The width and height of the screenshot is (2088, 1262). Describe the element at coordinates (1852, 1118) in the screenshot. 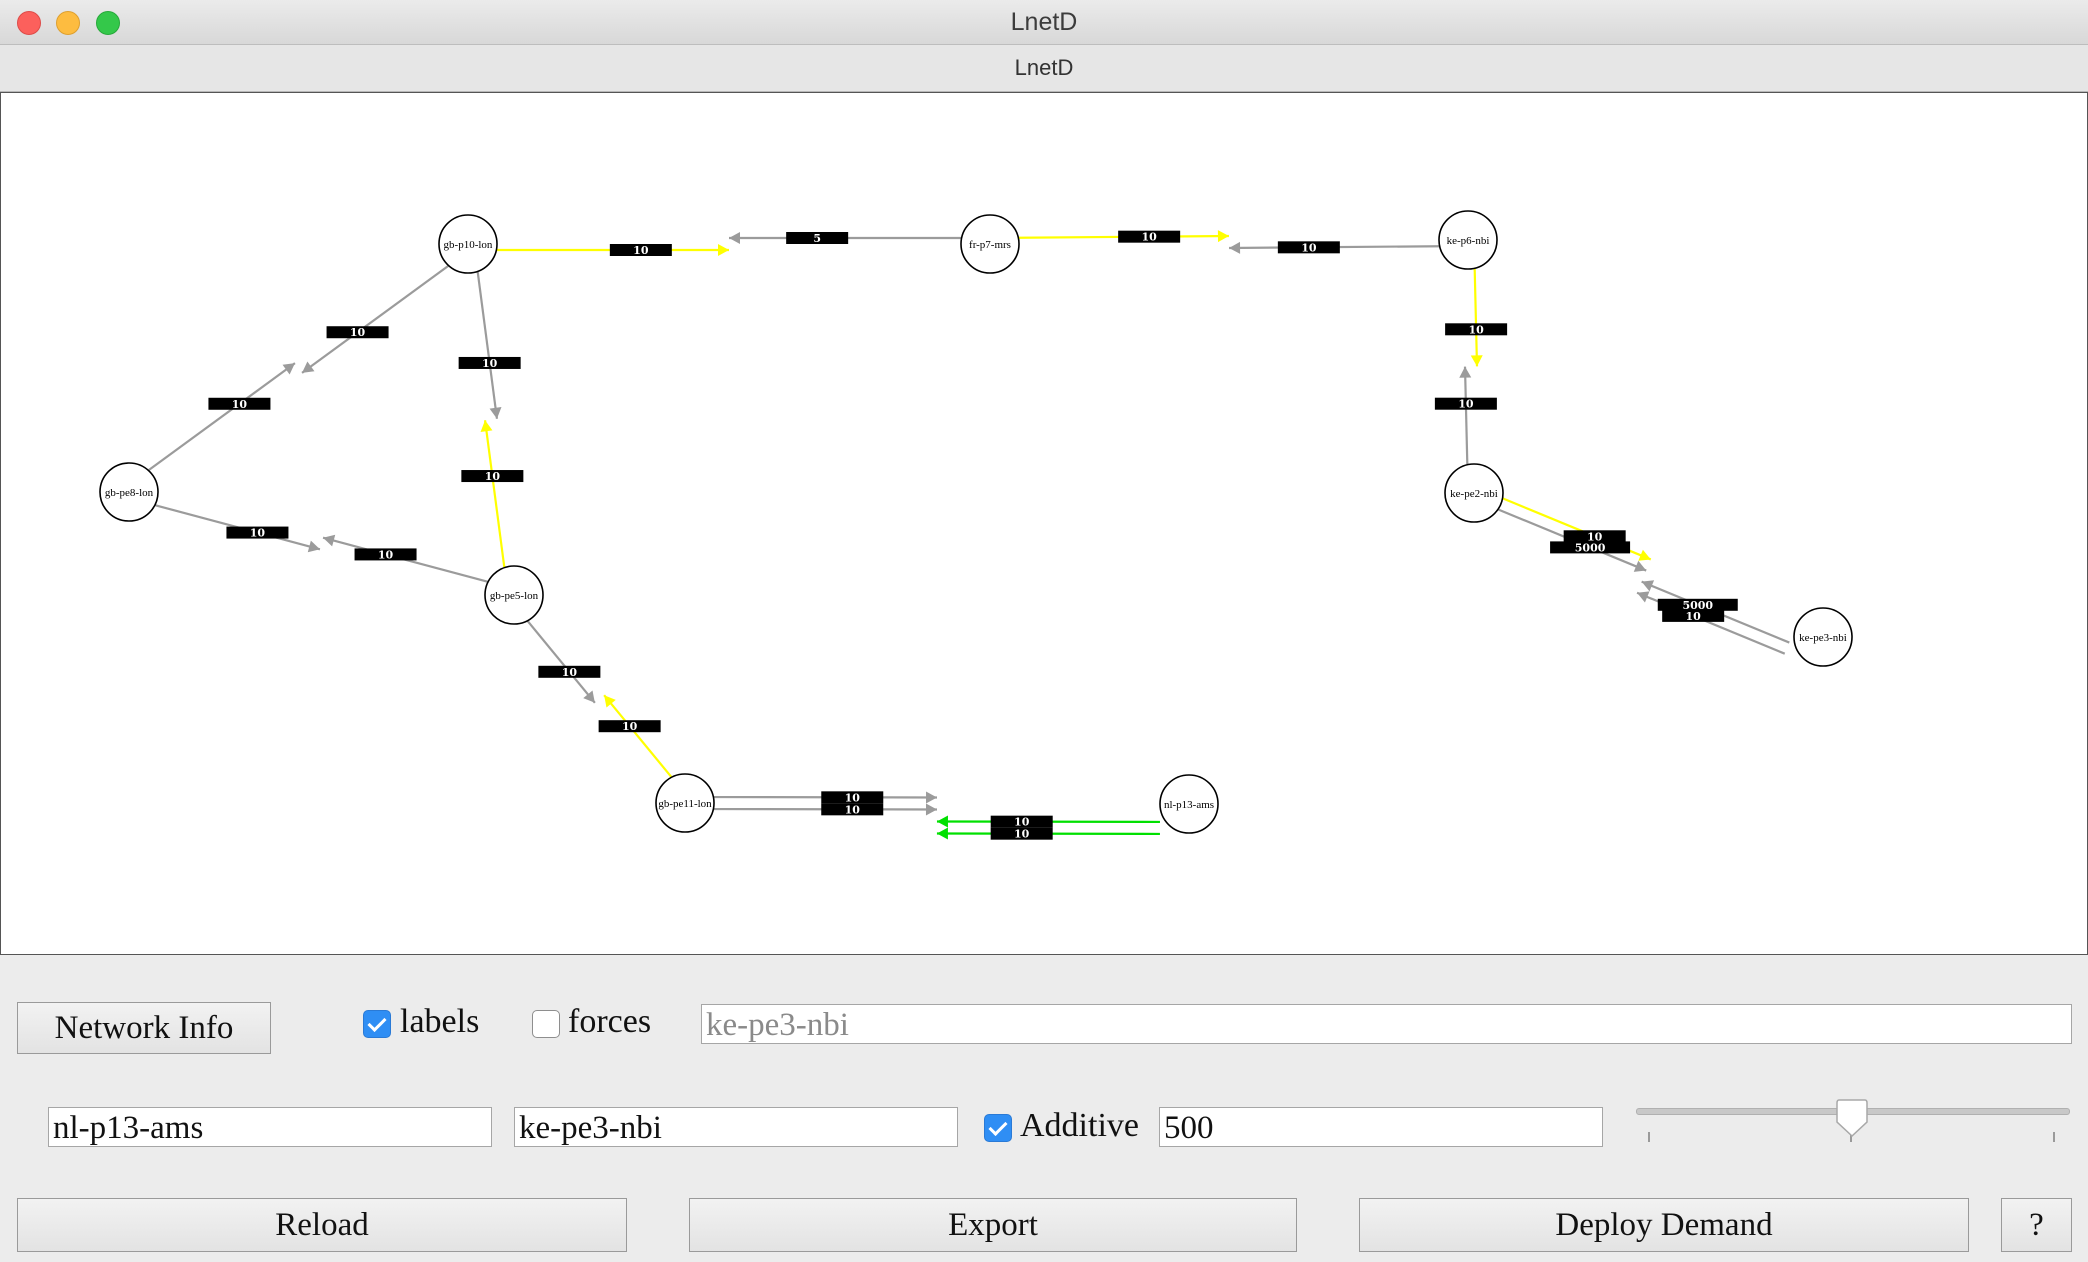

I see `demand-slider-handle` at that location.